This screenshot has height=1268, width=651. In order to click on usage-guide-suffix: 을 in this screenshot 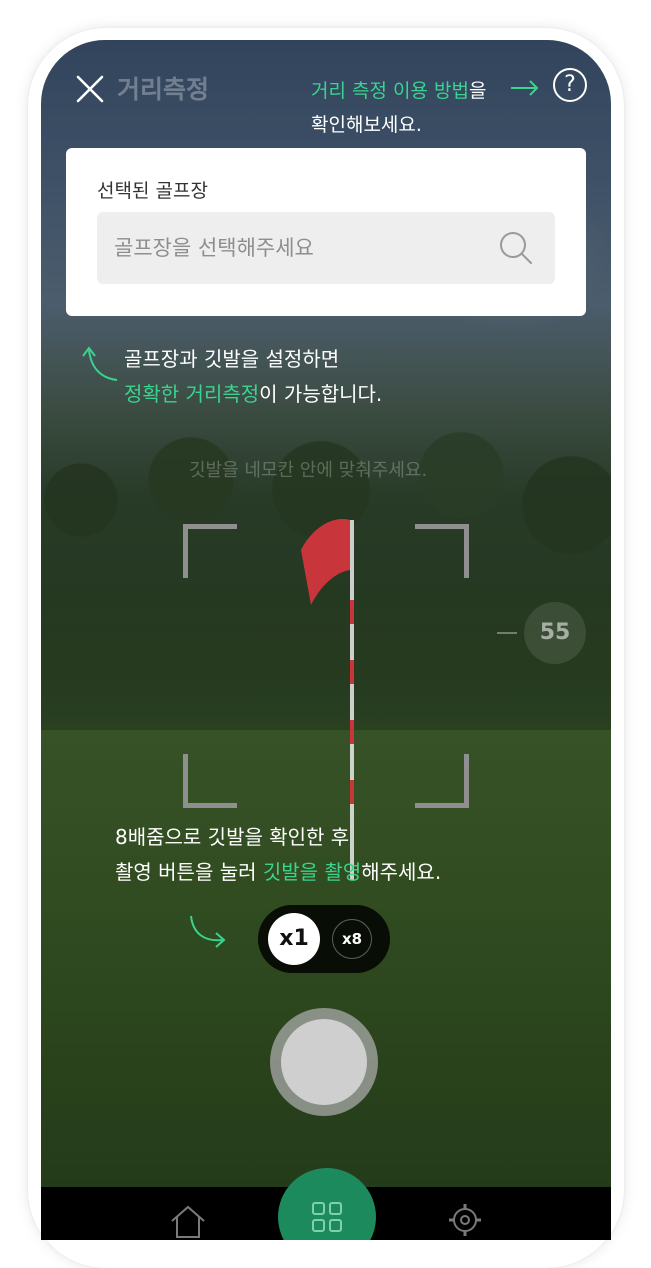, I will do `click(477, 91)`.